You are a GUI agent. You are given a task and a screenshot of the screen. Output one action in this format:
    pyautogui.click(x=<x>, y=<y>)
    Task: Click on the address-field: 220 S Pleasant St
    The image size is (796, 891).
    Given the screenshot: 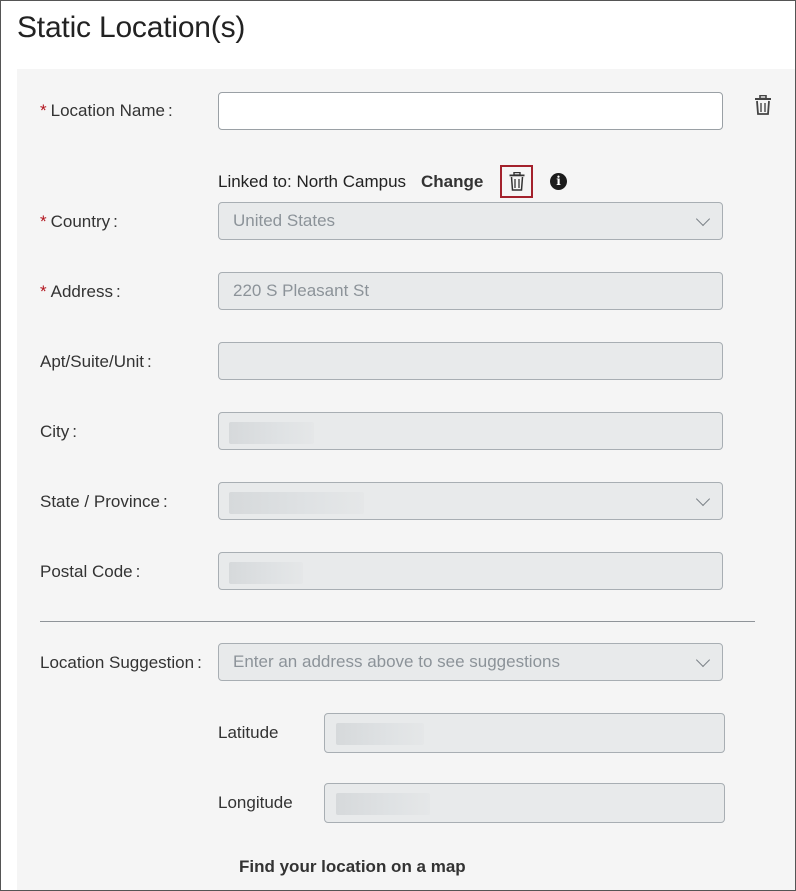 What is the action you would take?
    pyautogui.click(x=470, y=291)
    